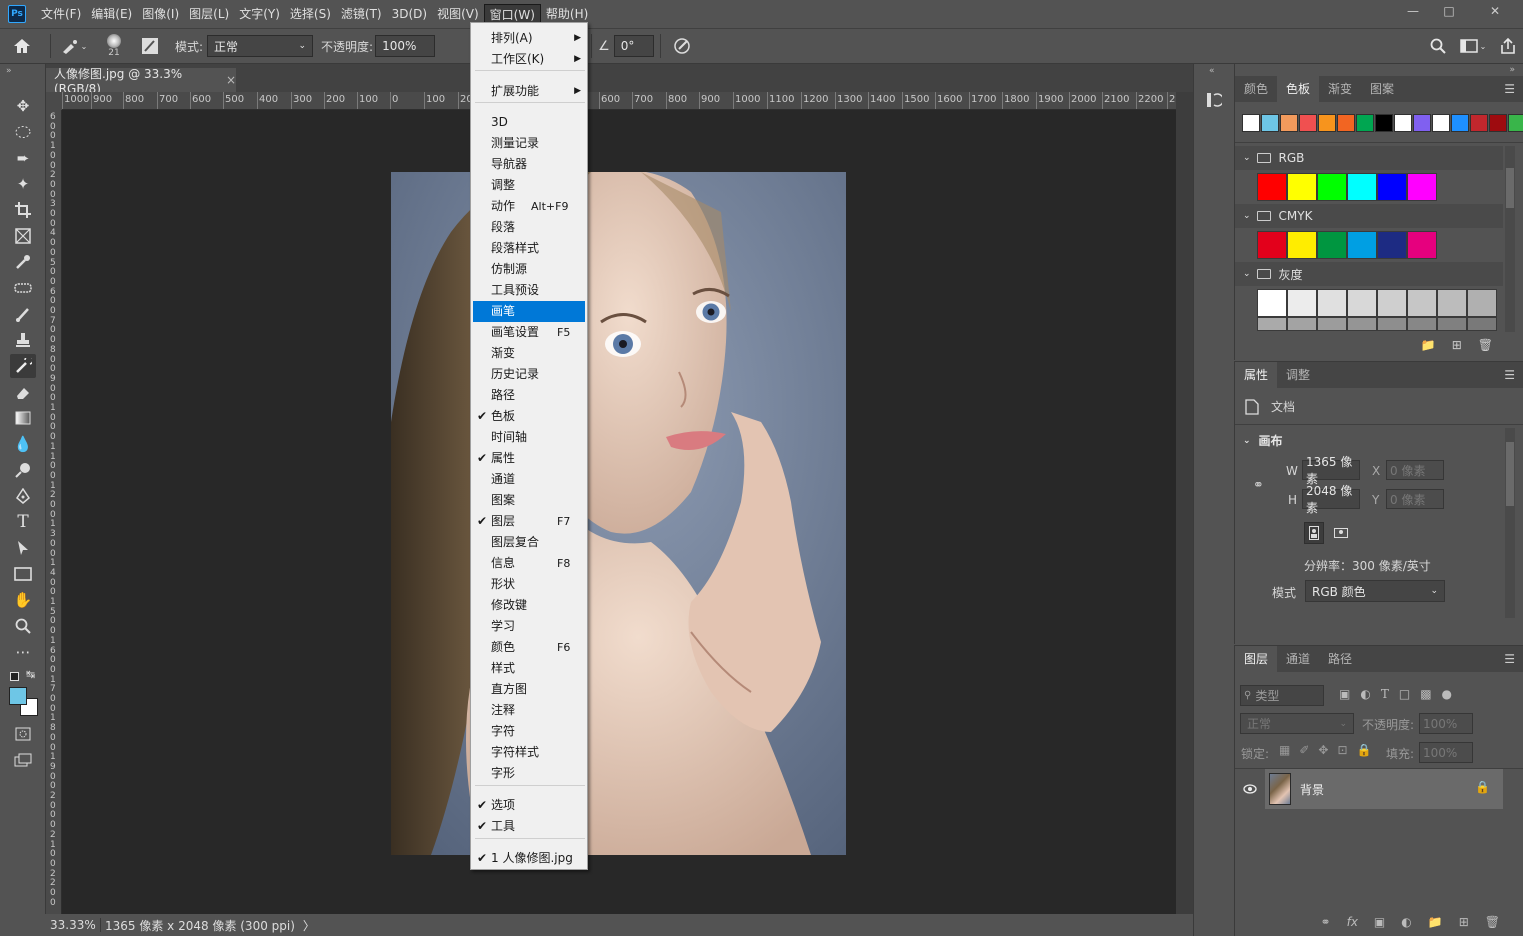 The image size is (1523, 936). What do you see at coordinates (529, 826) in the screenshot?
I see `window-menu-item: ✔ 工具` at bounding box center [529, 826].